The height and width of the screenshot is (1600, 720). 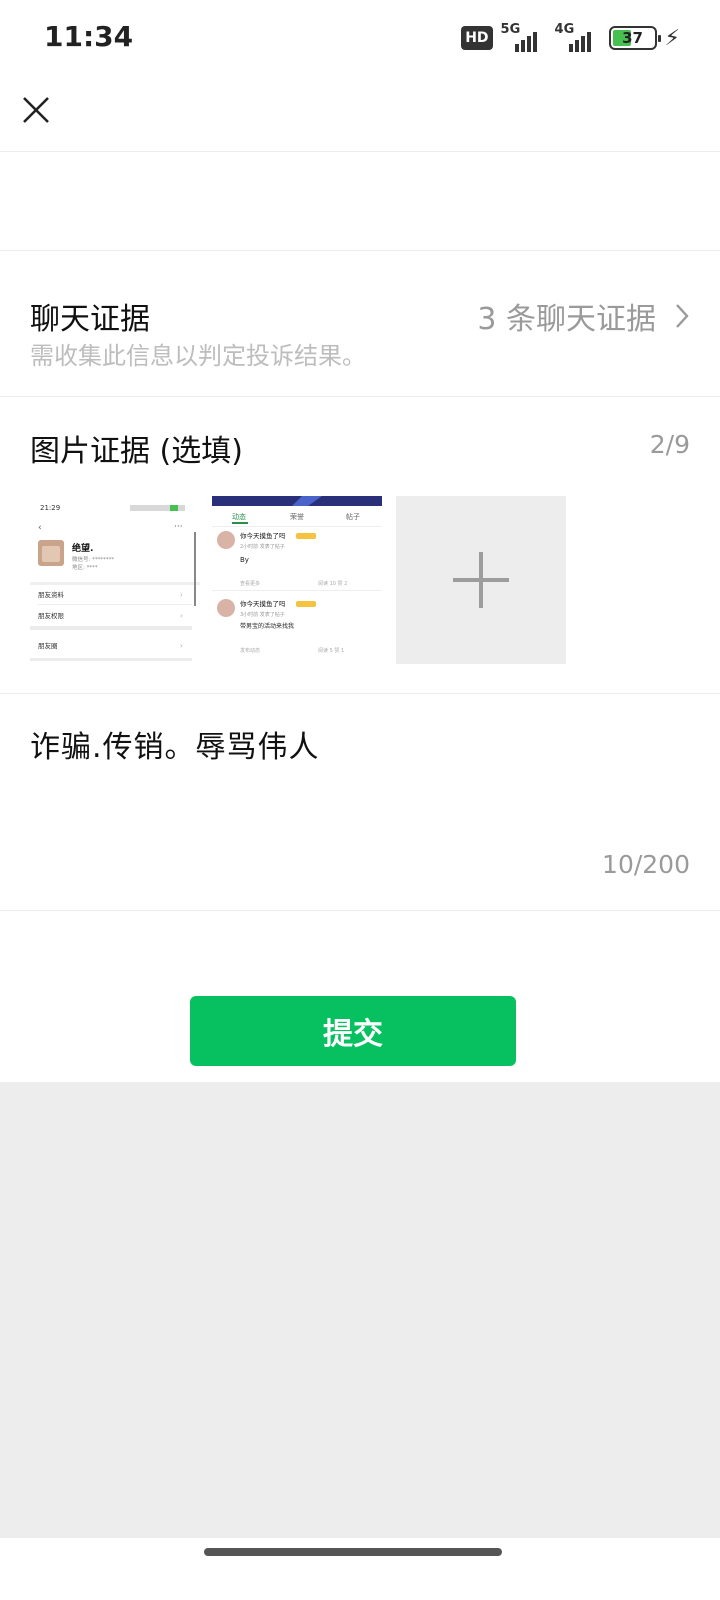 What do you see at coordinates (250, 650) in the screenshot?
I see `thumb-post-foot: 发布动态` at bounding box center [250, 650].